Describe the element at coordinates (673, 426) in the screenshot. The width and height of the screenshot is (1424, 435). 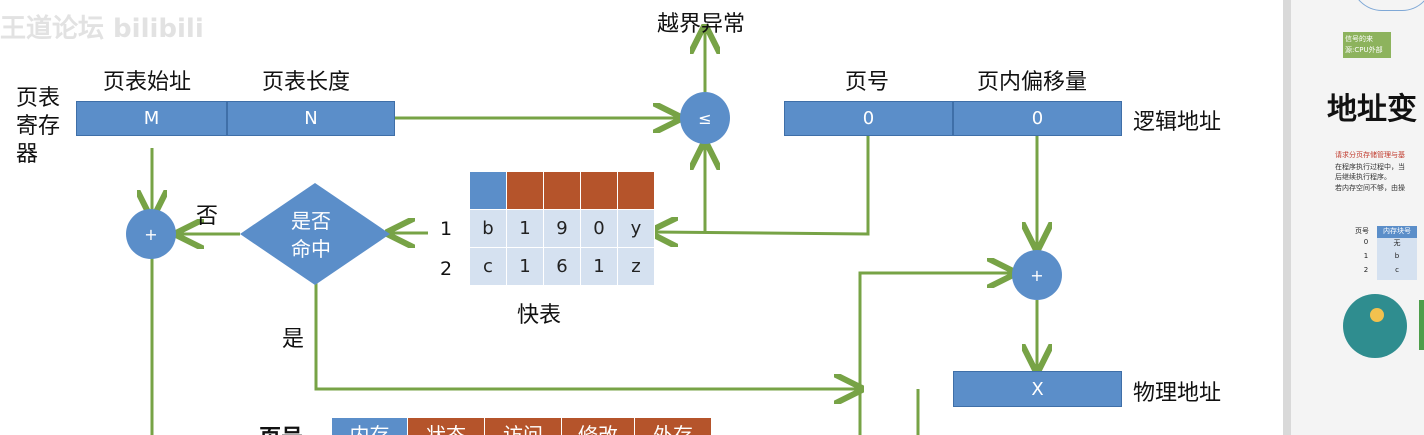
I see `header-external: 外存` at that location.